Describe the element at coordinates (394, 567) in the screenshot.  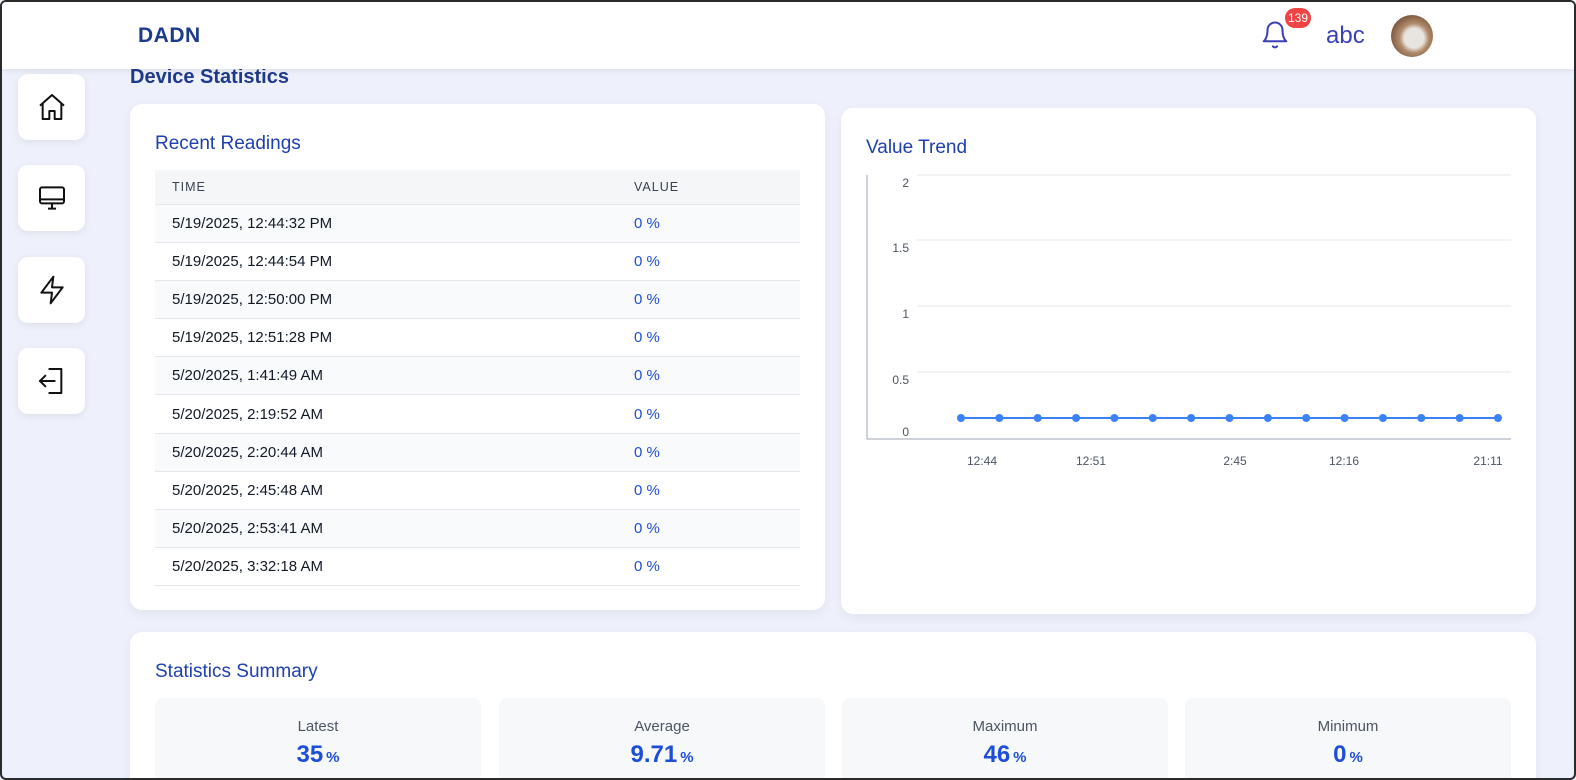
I see `reading-time-cell: 5/20/2025, 3:32:18 AM` at that location.